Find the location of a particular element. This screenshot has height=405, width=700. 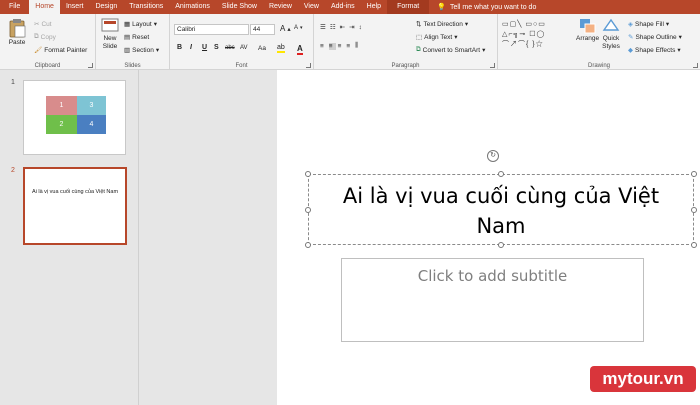

strikethrough-button: abc is located at coordinates (230, 48).